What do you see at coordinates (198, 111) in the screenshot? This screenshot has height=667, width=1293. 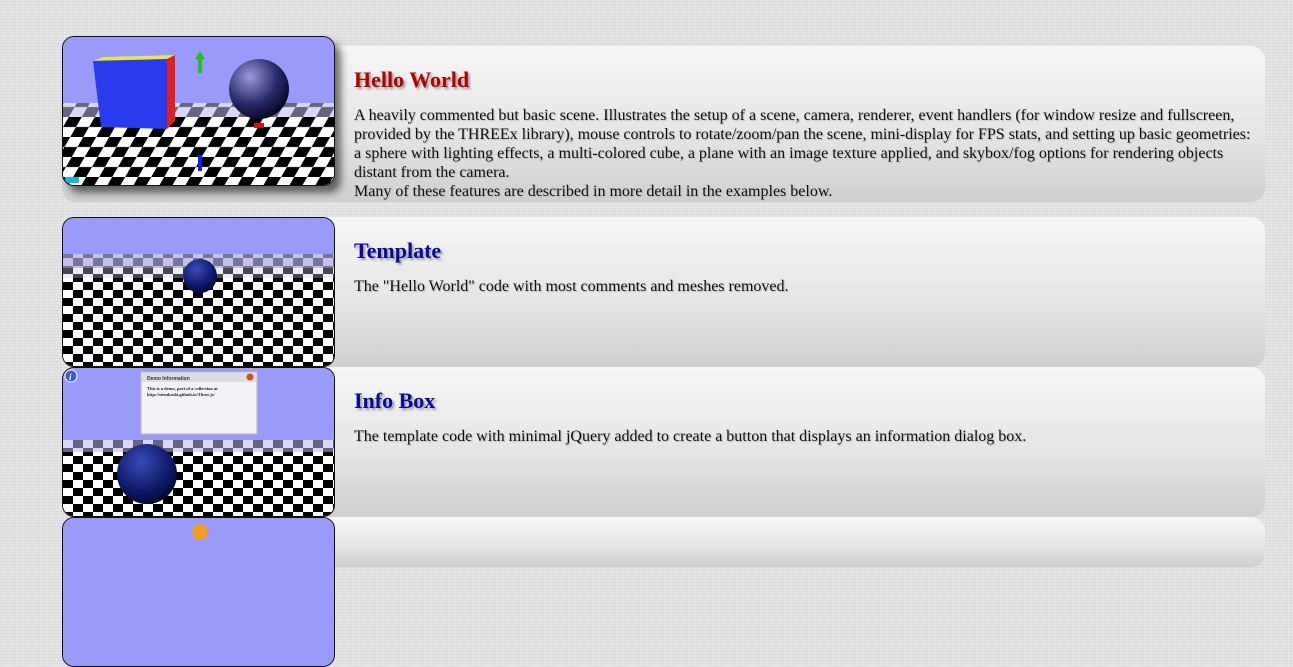 I see `hello-world-thumbnail` at bounding box center [198, 111].